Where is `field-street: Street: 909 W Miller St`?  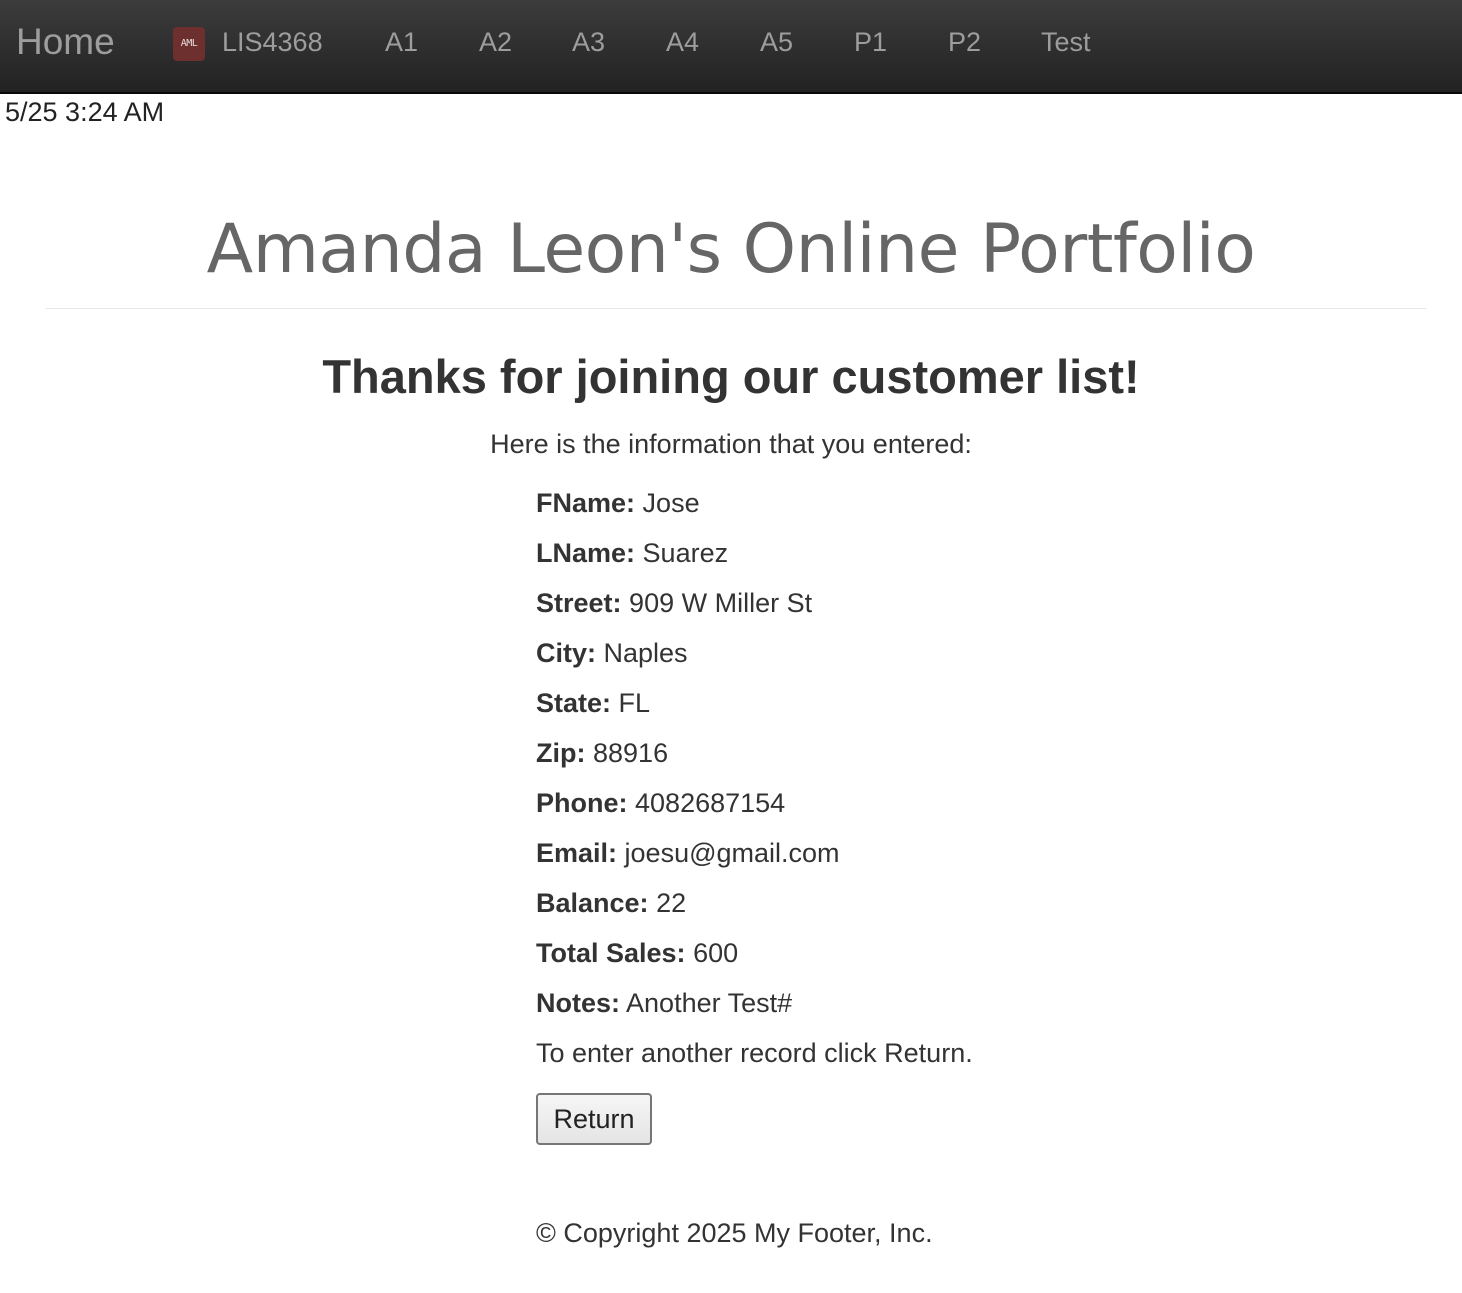 field-street: Street: 909 W Miller St is located at coordinates (674, 603).